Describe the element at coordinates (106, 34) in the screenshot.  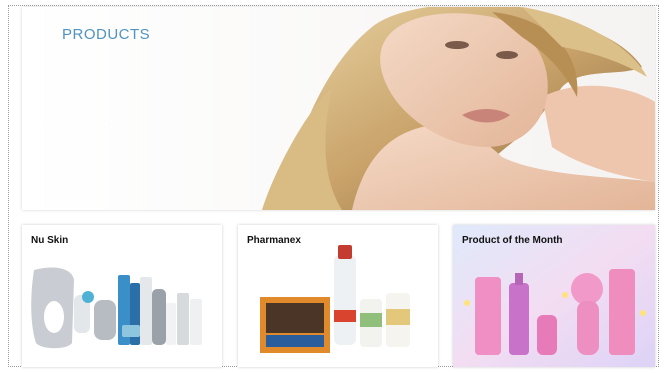
I see `hero-title: PRODUCTS` at that location.